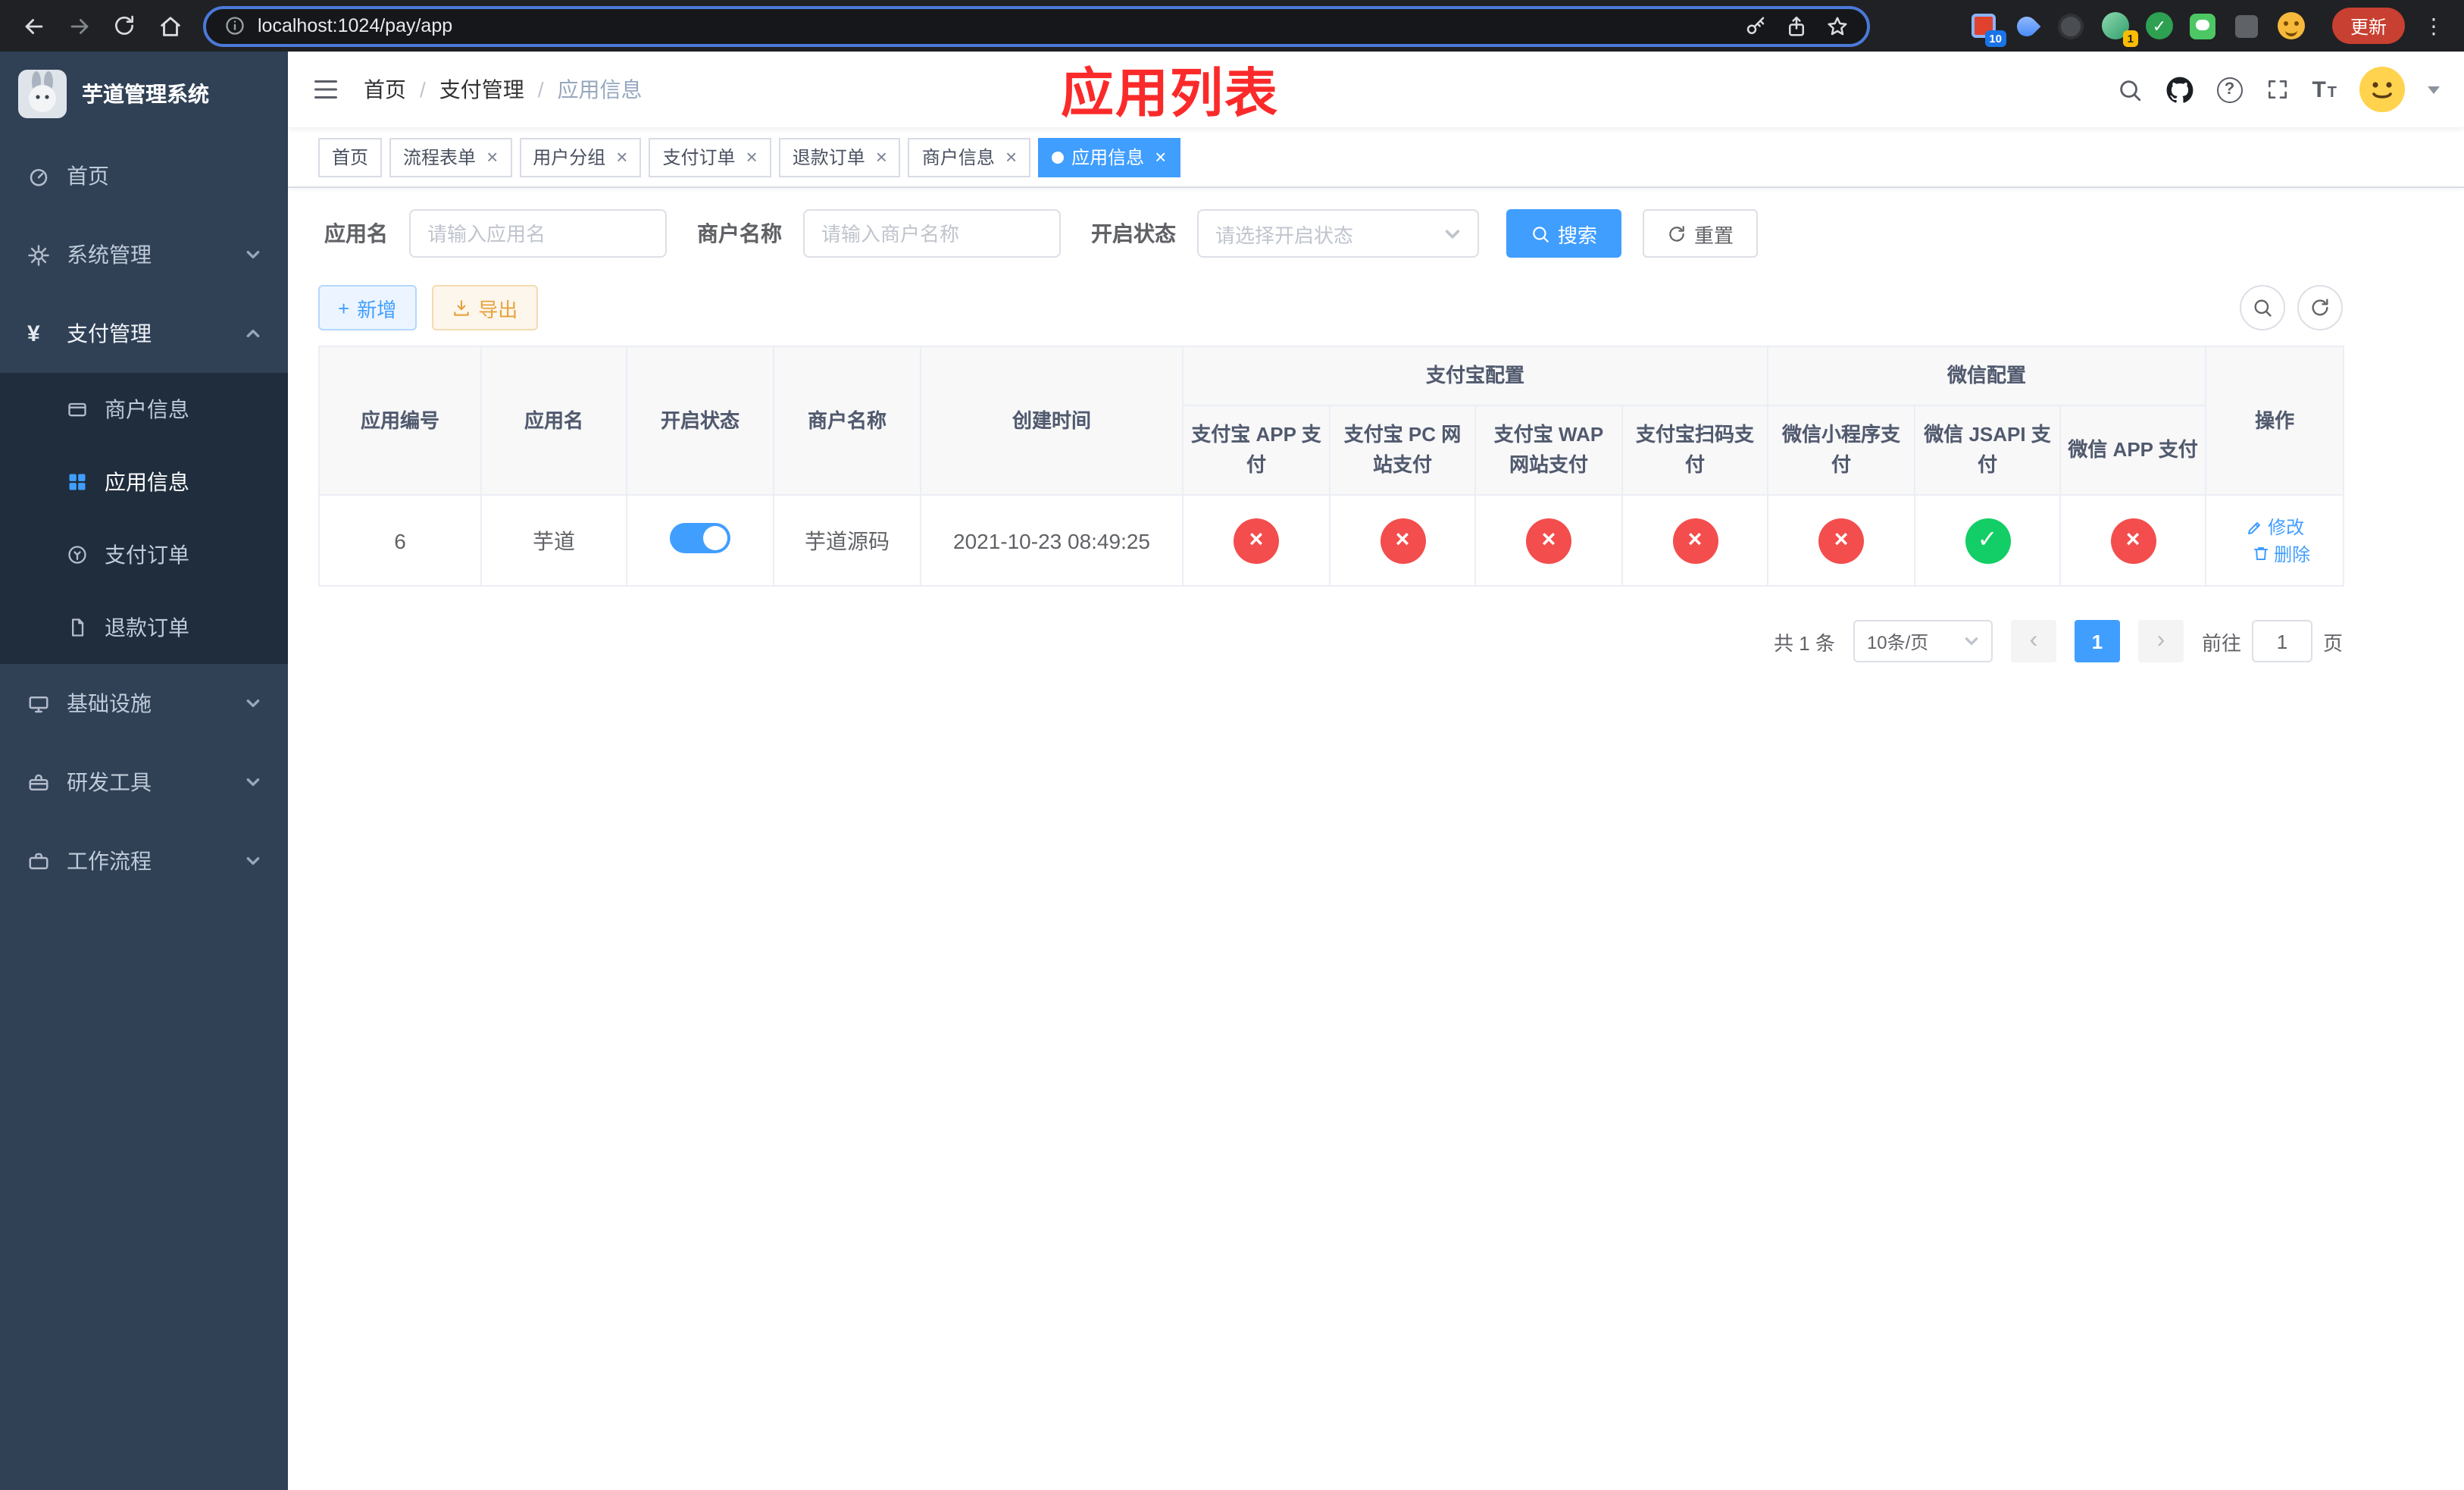 This screenshot has width=2464, height=1490. Describe the element at coordinates (481, 89) in the screenshot. I see `breadcrumb-payment: 支付管理` at that location.